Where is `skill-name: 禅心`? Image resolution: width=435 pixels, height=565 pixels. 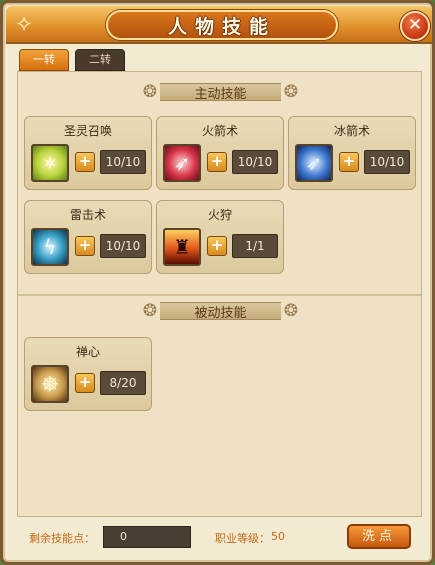 skill-name: 禅心 is located at coordinates (87, 352).